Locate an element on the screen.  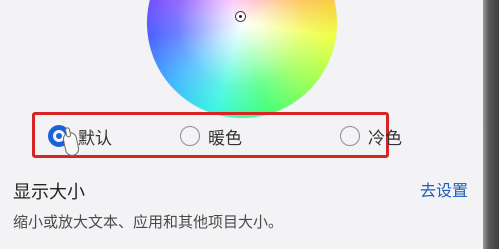
window-edge is located at coordinates (491, 124).